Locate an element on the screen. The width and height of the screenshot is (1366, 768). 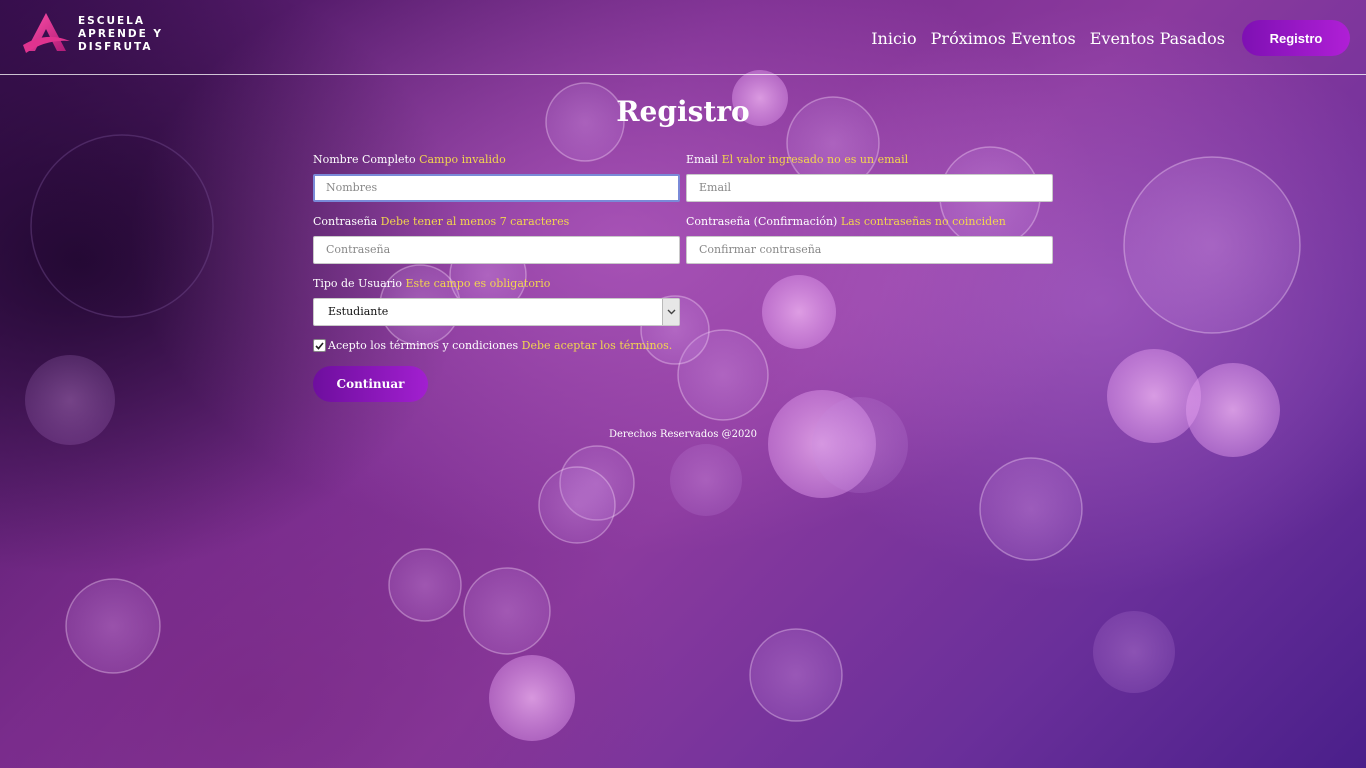
brand-name: ESCUELA APRENDE Y DISFRUTA is located at coordinates (120, 34).